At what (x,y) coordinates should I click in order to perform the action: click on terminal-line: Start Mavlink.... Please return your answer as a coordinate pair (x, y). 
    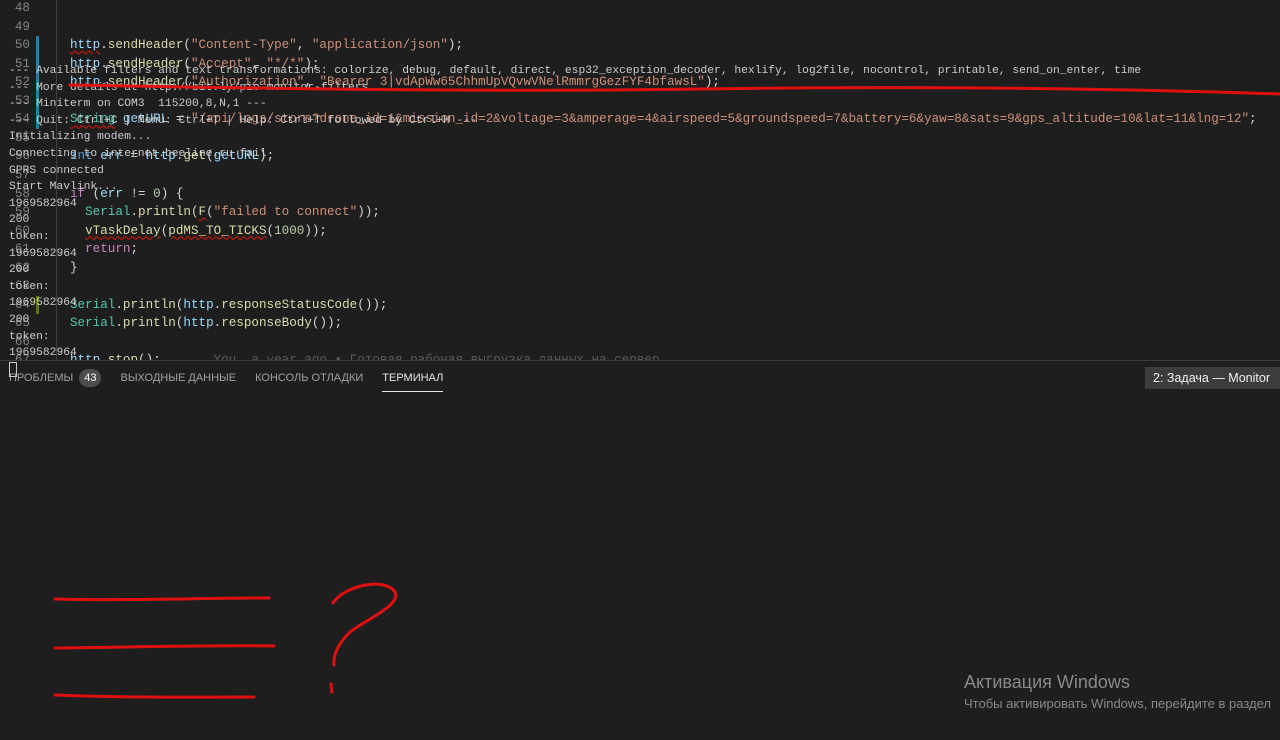
    Looking at the image, I should click on (63, 187).